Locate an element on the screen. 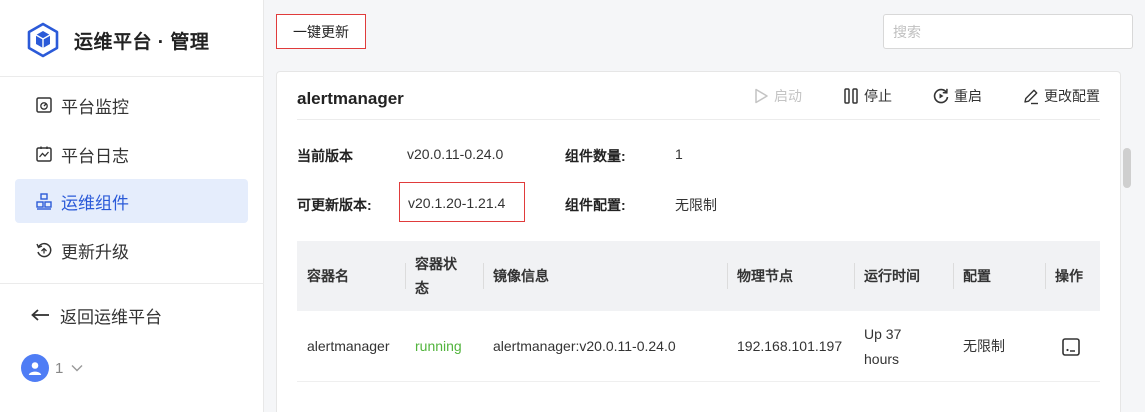  cell-container-status: running is located at coordinates (438, 346).